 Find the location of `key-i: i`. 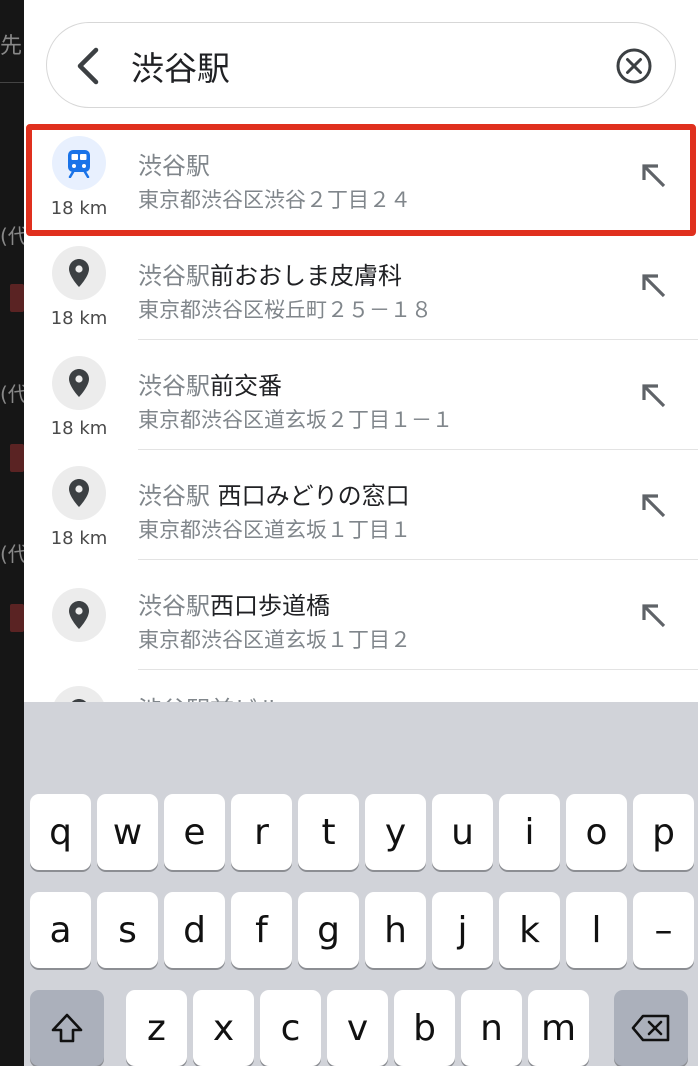

key-i: i is located at coordinates (529, 832).